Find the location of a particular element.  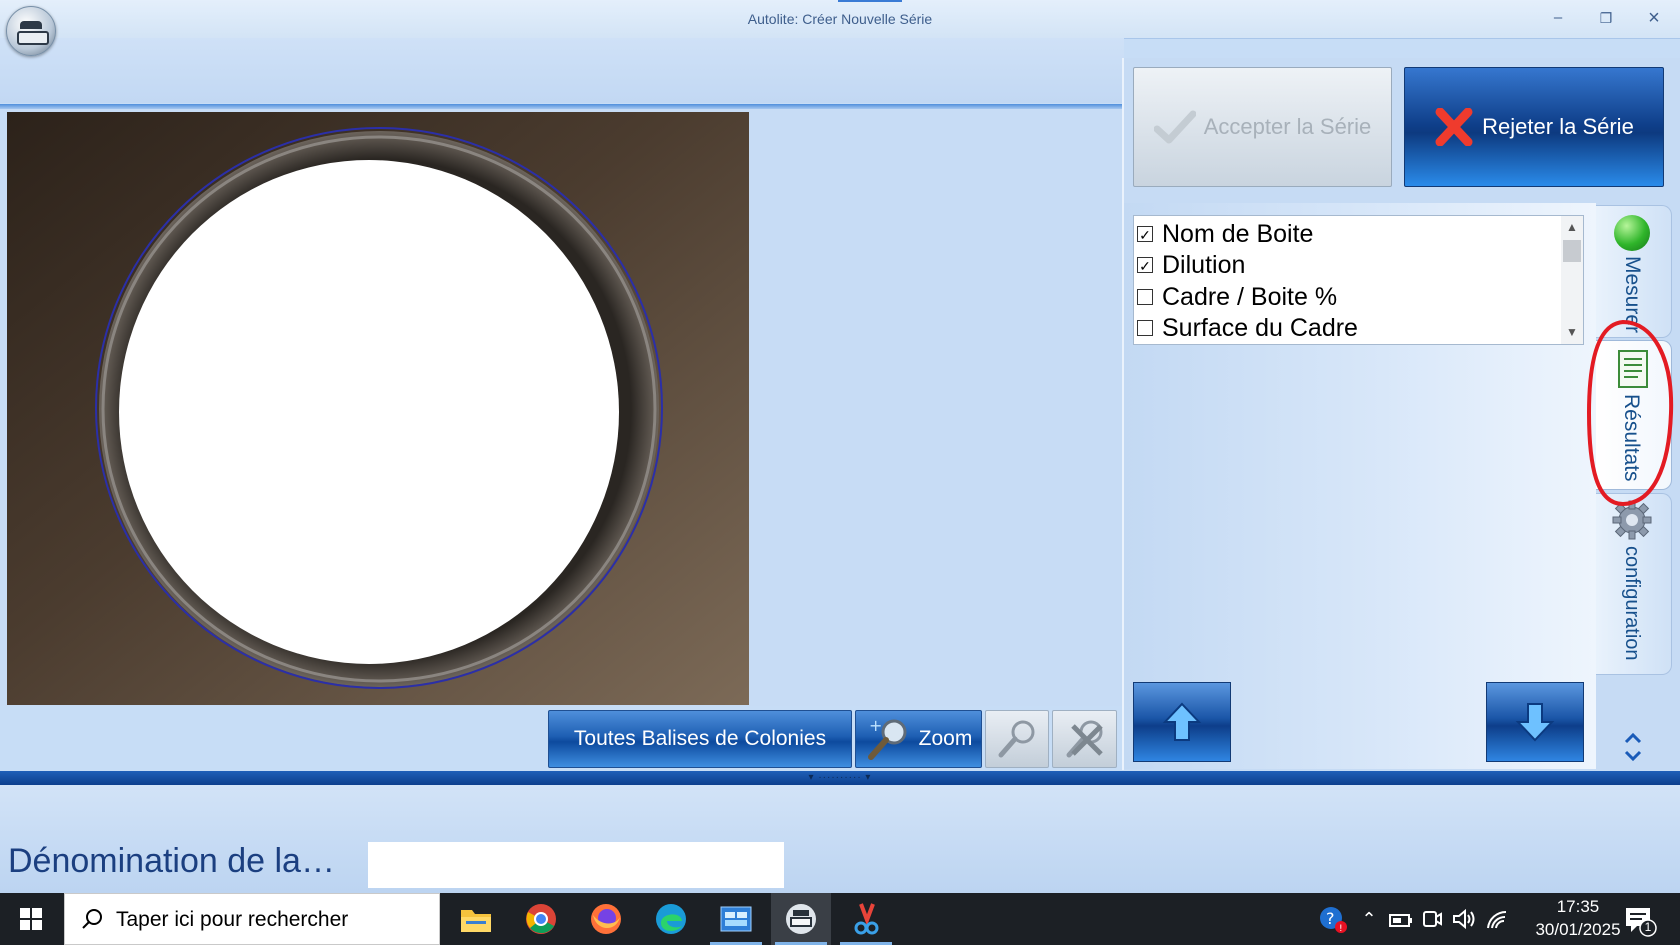

zoom-icon: + is located at coordinates (887, 738).